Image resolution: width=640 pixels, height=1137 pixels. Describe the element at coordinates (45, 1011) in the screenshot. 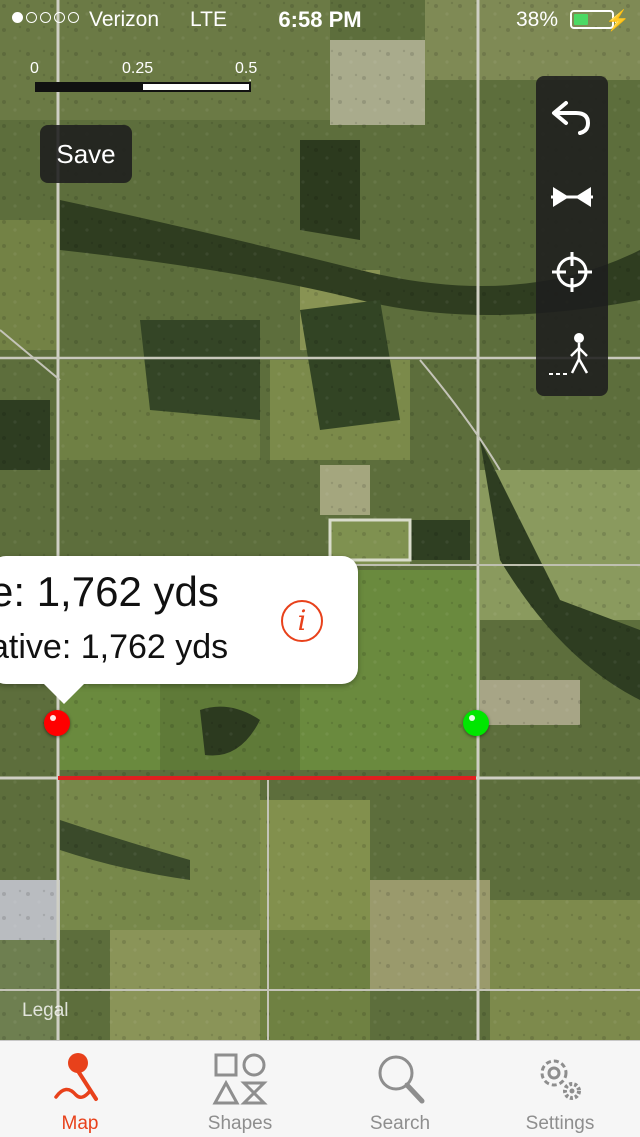

I see `legal-link: Legal` at that location.